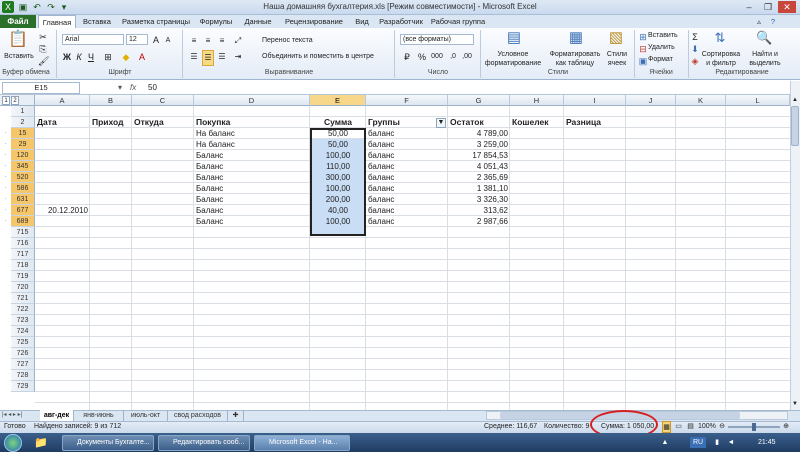  What do you see at coordinates (595, 122) in the screenshot?
I see `header-cell: Разница` at bounding box center [595, 122].